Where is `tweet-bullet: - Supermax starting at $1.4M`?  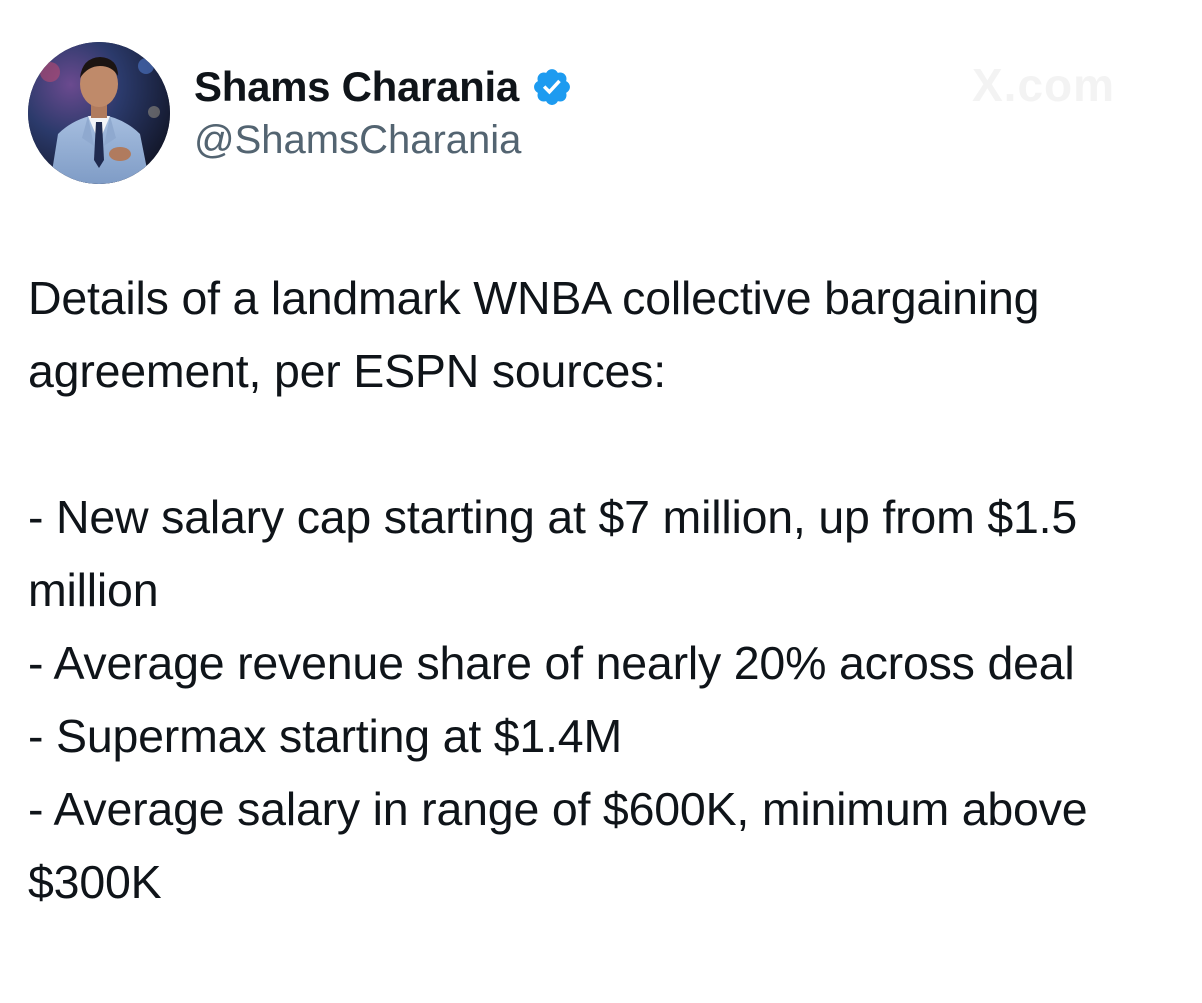 tweet-bullet: - Supermax starting at $1.4M is located at coordinates (325, 736).